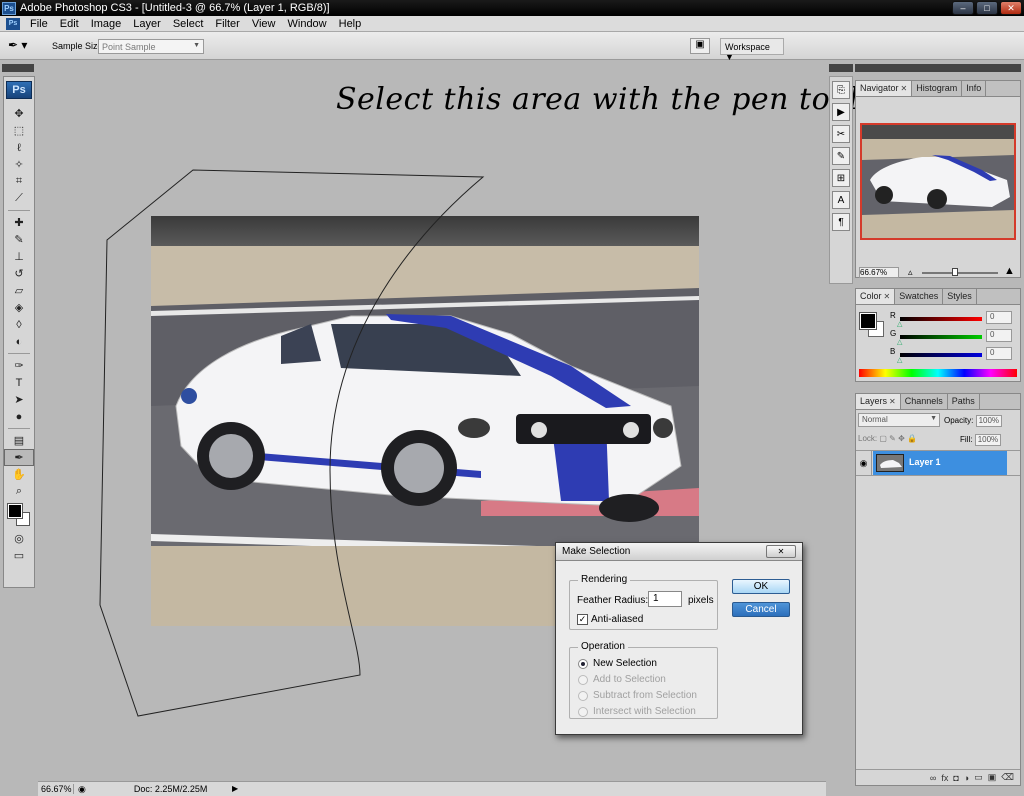 This screenshot has width=1024, height=796. Describe the element at coordinates (19, 324) in the screenshot. I see `blur-tool-icon: ◊` at that location.